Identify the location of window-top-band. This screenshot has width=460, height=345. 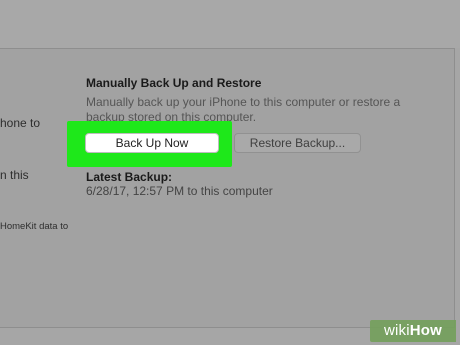
(230, 24).